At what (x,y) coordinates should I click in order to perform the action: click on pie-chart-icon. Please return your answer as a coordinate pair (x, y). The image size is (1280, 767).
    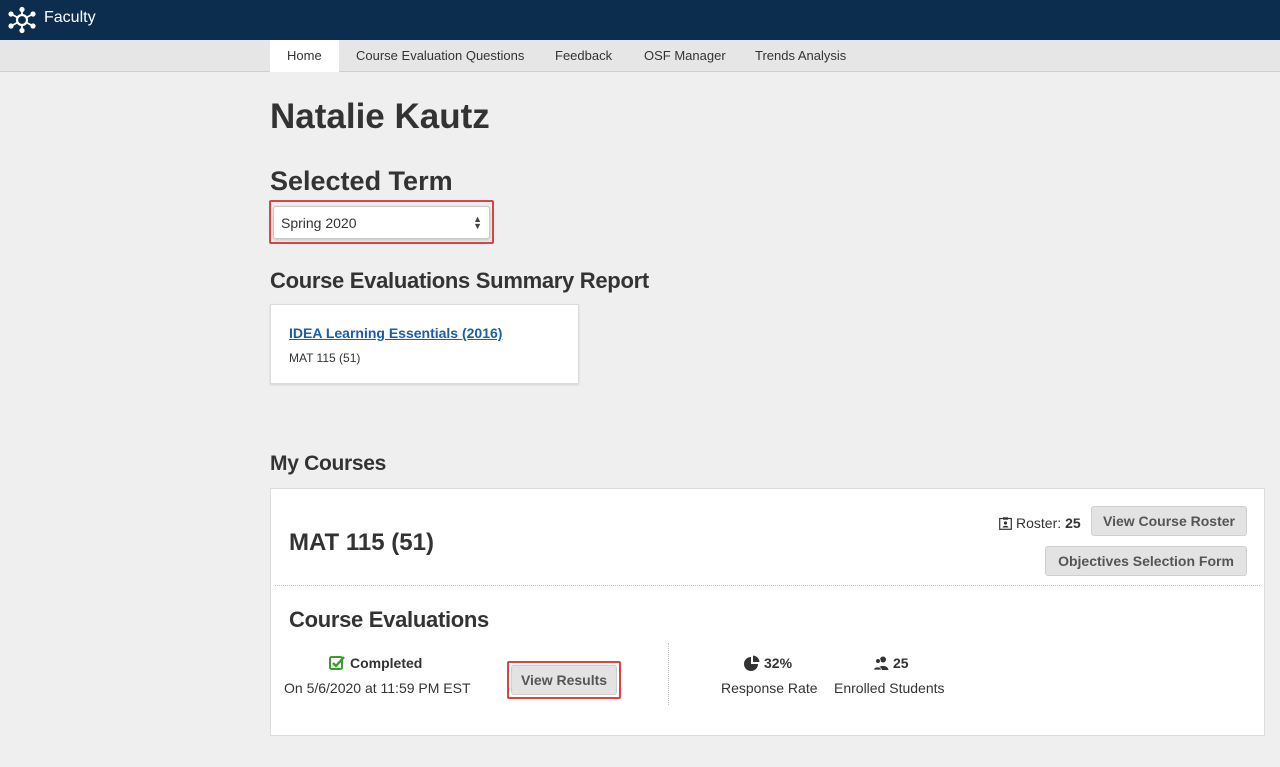
    Looking at the image, I should click on (752, 663).